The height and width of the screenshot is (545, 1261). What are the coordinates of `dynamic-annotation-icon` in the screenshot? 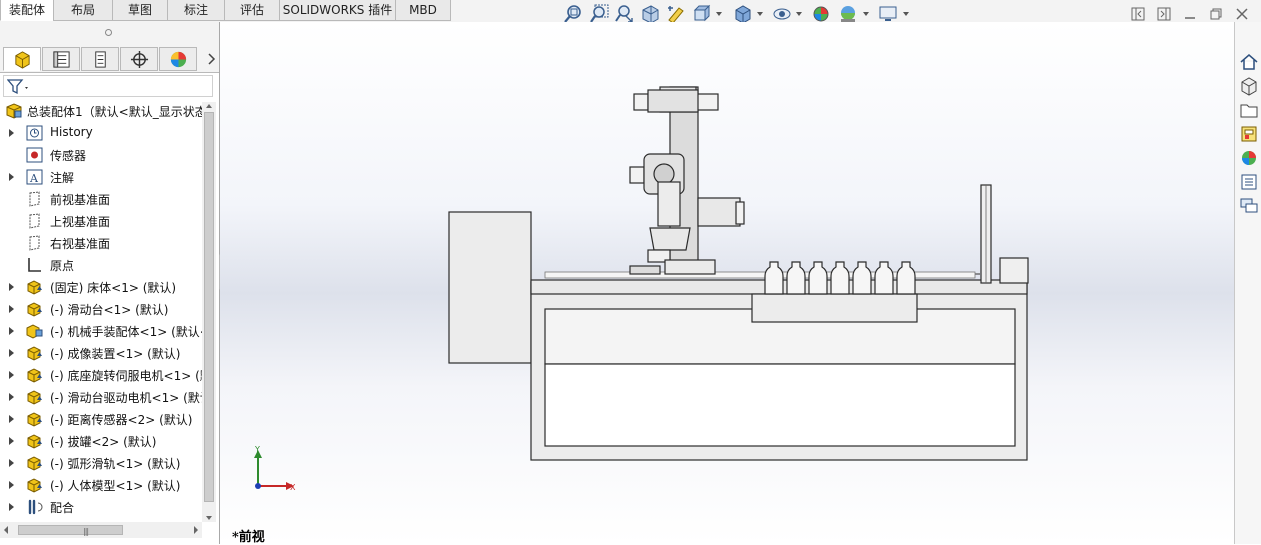 It's located at (676, 14).